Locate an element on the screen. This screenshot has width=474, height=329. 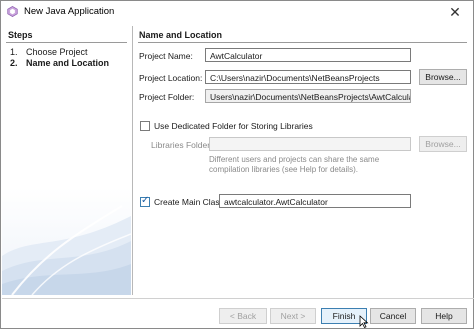
project-location-label: Project Location: is located at coordinates (171, 78).